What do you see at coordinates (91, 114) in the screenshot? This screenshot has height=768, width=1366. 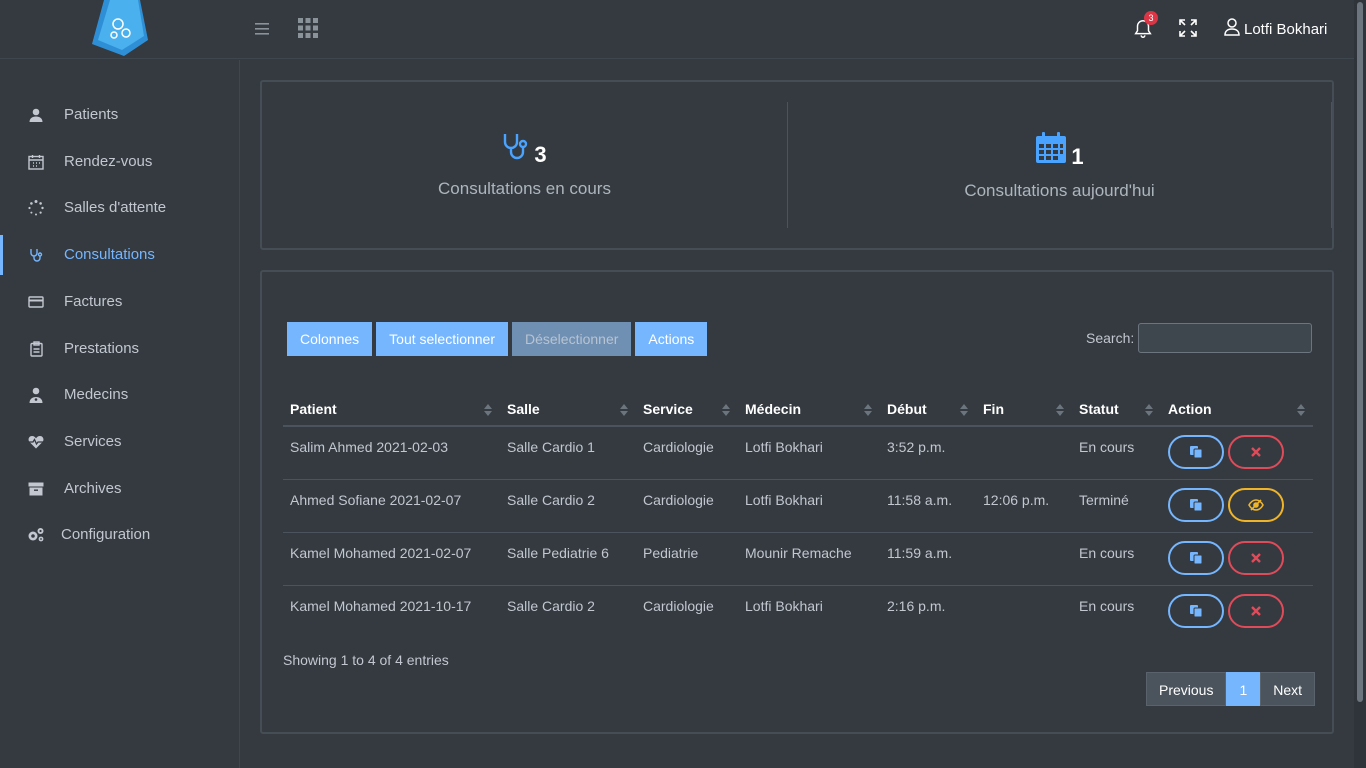 I see `sidebar-item-label: Patients` at bounding box center [91, 114].